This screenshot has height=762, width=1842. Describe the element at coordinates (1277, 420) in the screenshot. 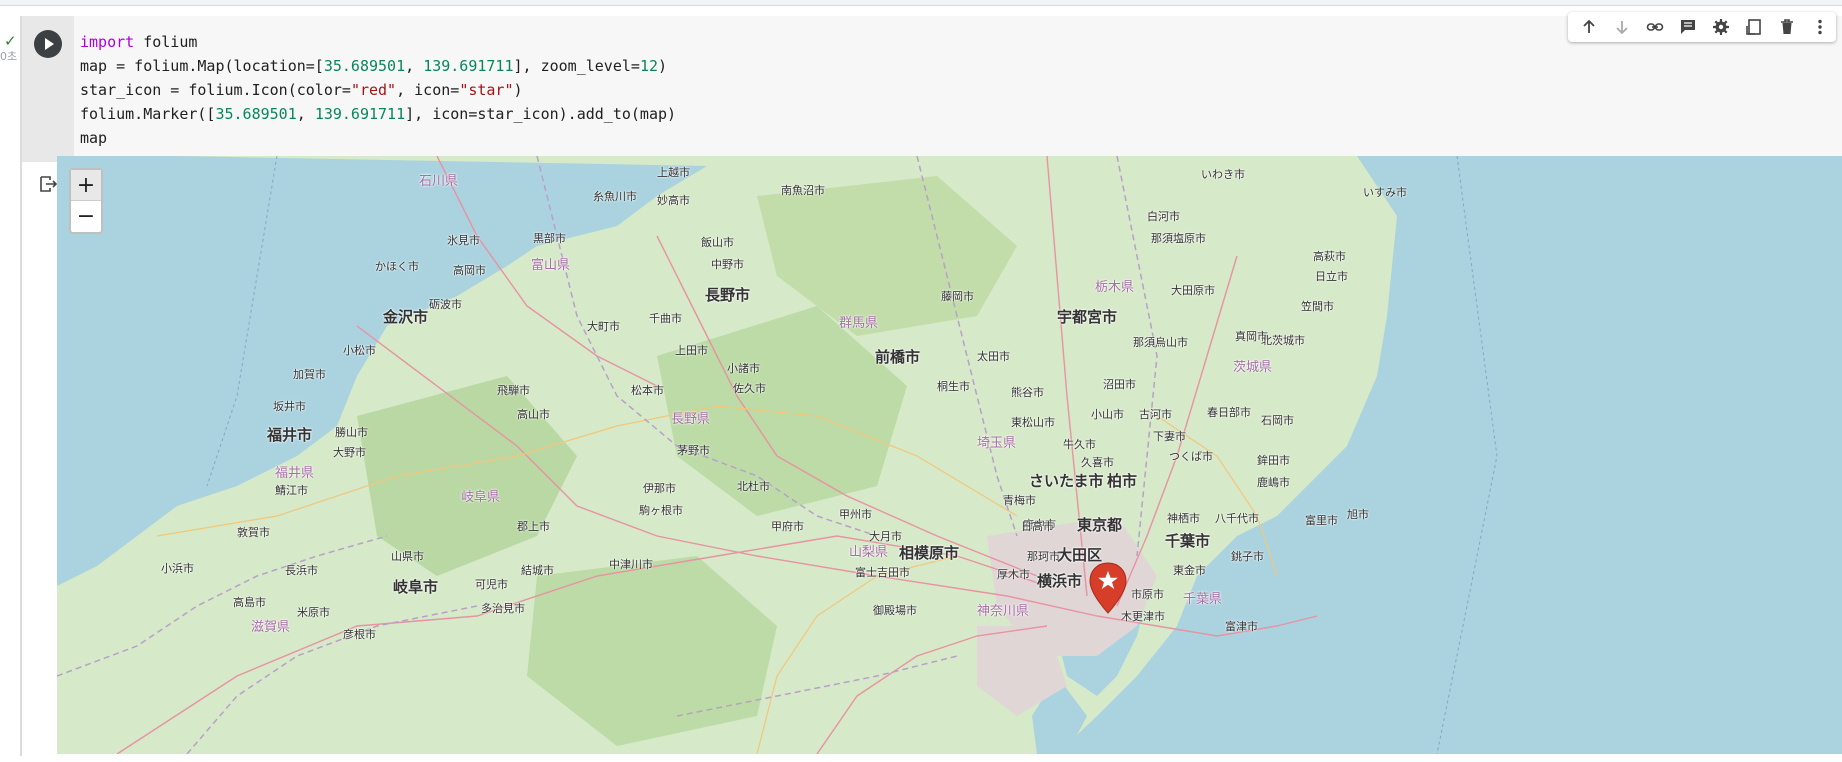

I see `map-label-city: 石岡市` at that location.